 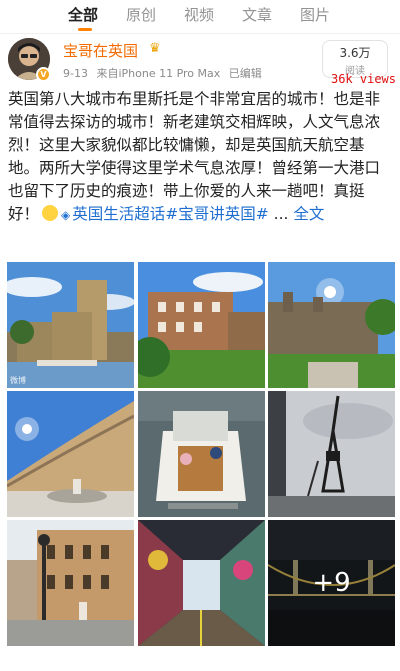 What do you see at coordinates (75, 73) in the screenshot?
I see `post-date: 9-13` at bounding box center [75, 73].